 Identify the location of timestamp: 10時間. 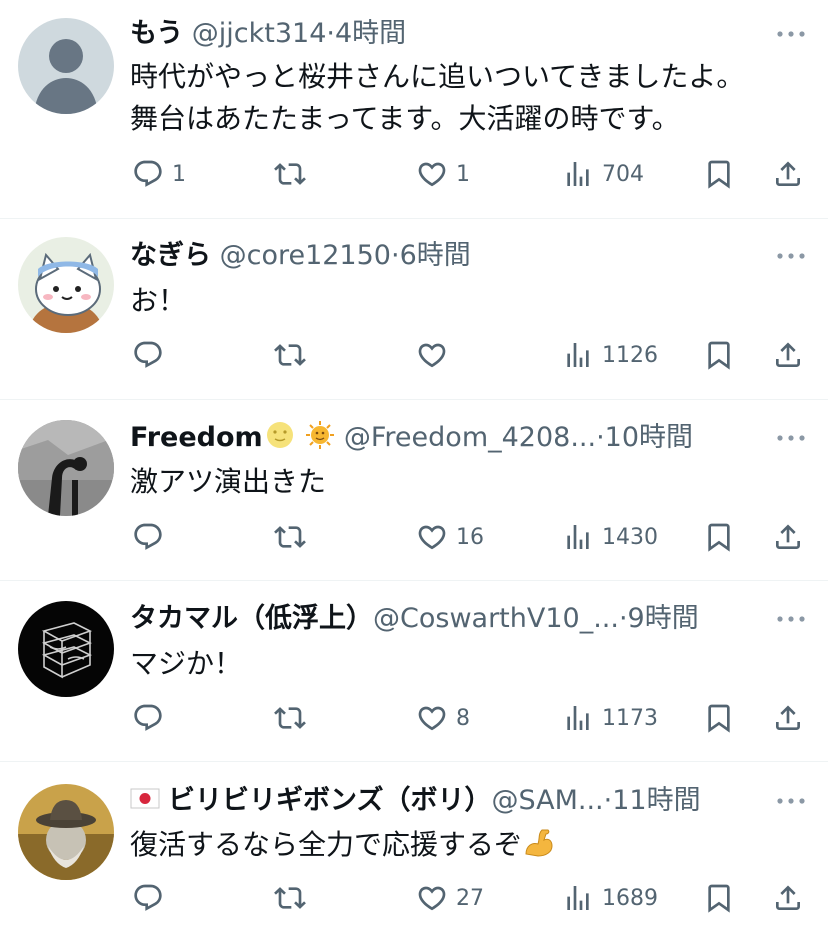
(649, 437).